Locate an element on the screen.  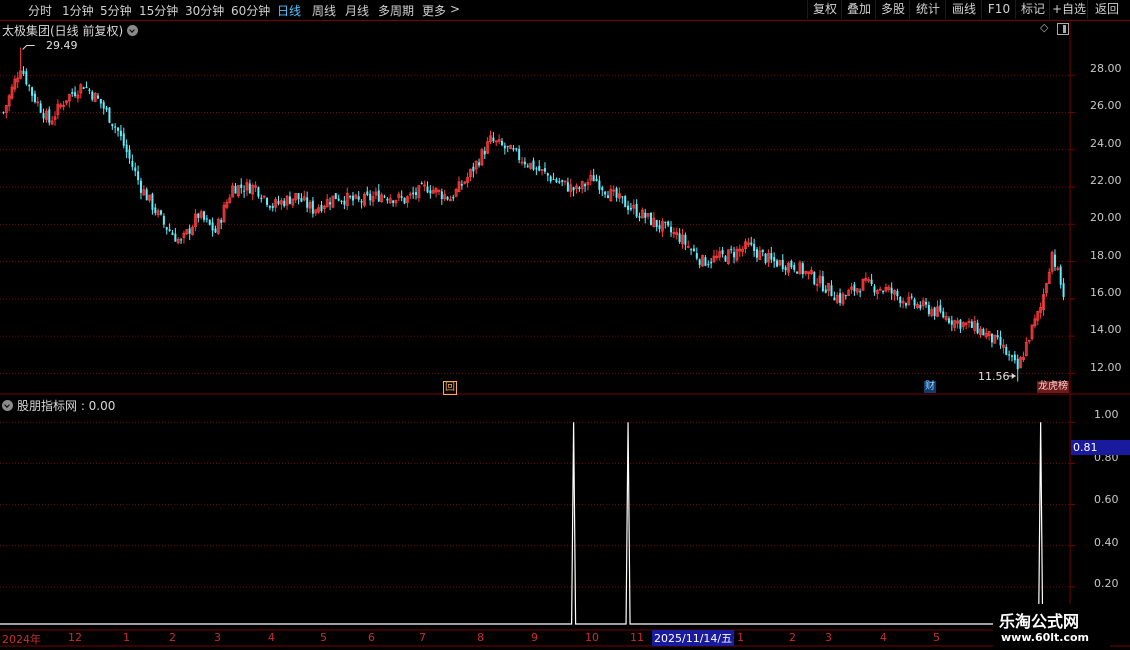
x-tick: 12 is located at coordinates (75, 637).